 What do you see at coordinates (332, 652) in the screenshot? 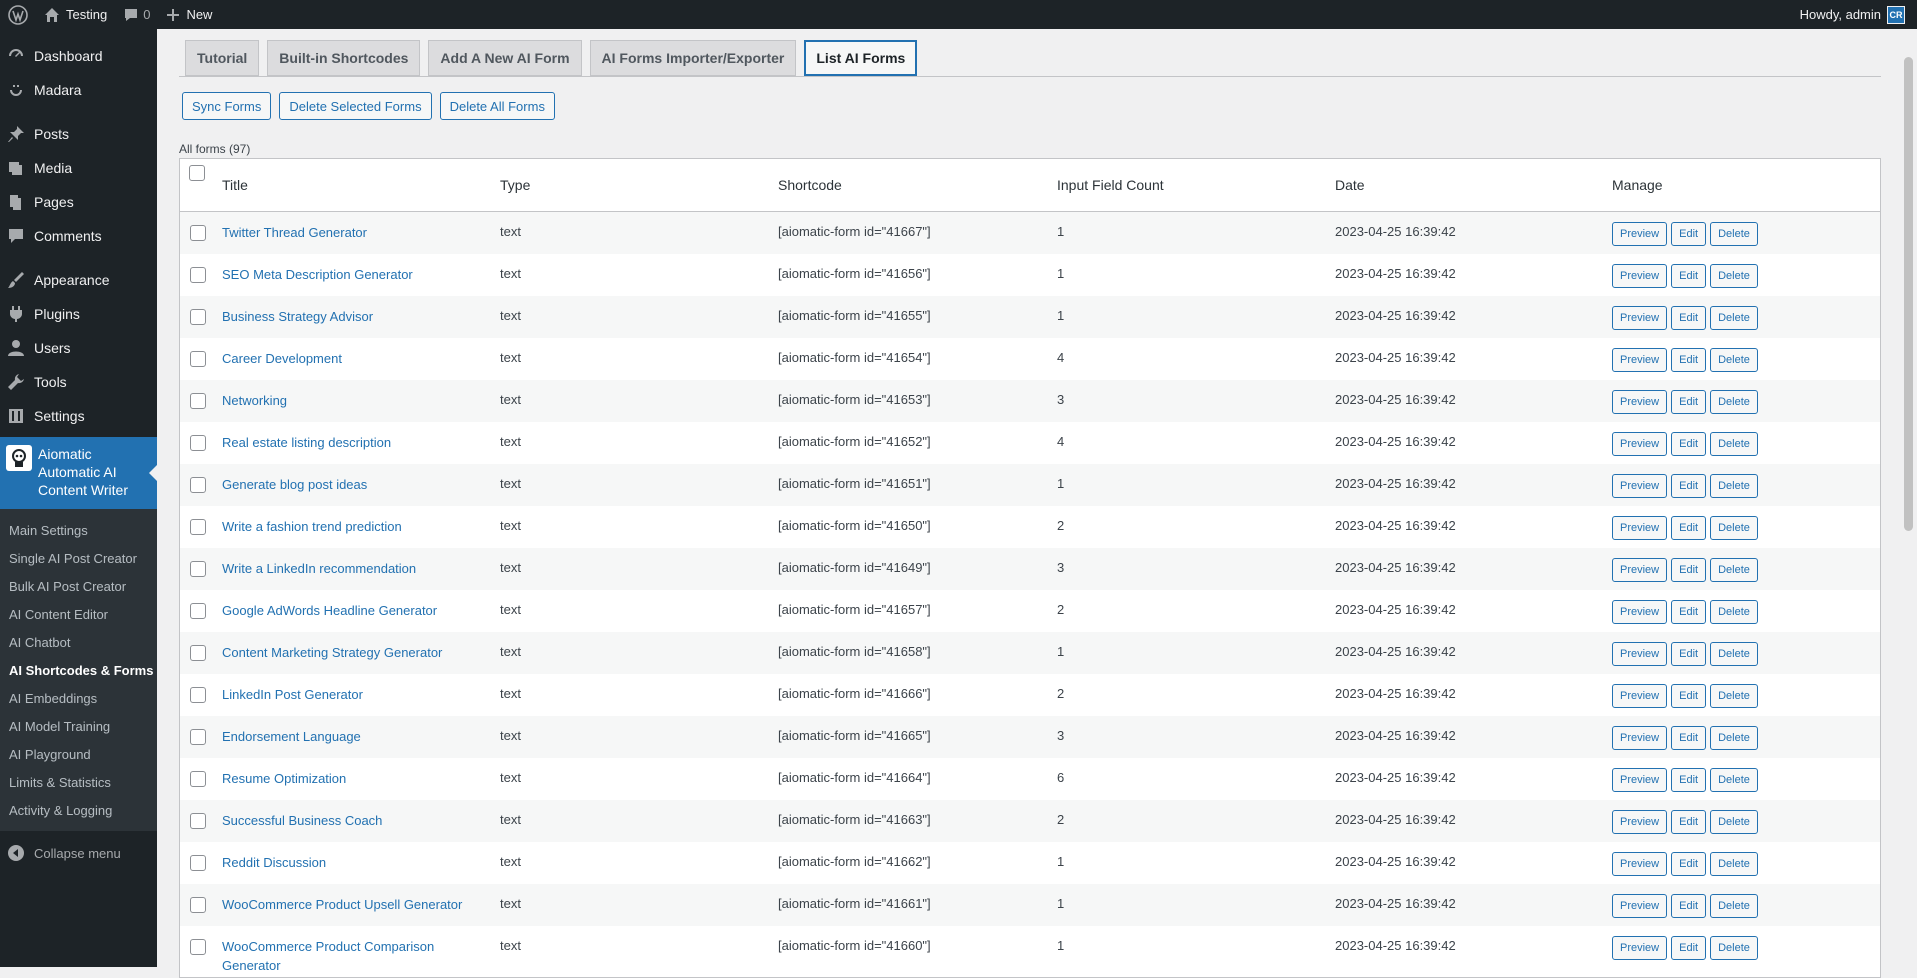
I see `form-title-link: Content Marketing Strategy Generator` at bounding box center [332, 652].